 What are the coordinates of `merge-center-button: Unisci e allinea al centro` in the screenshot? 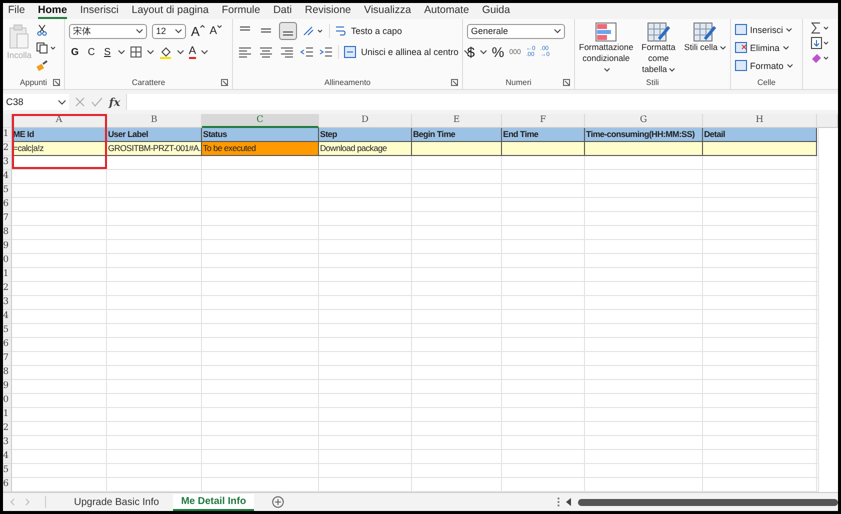 It's located at (410, 52).